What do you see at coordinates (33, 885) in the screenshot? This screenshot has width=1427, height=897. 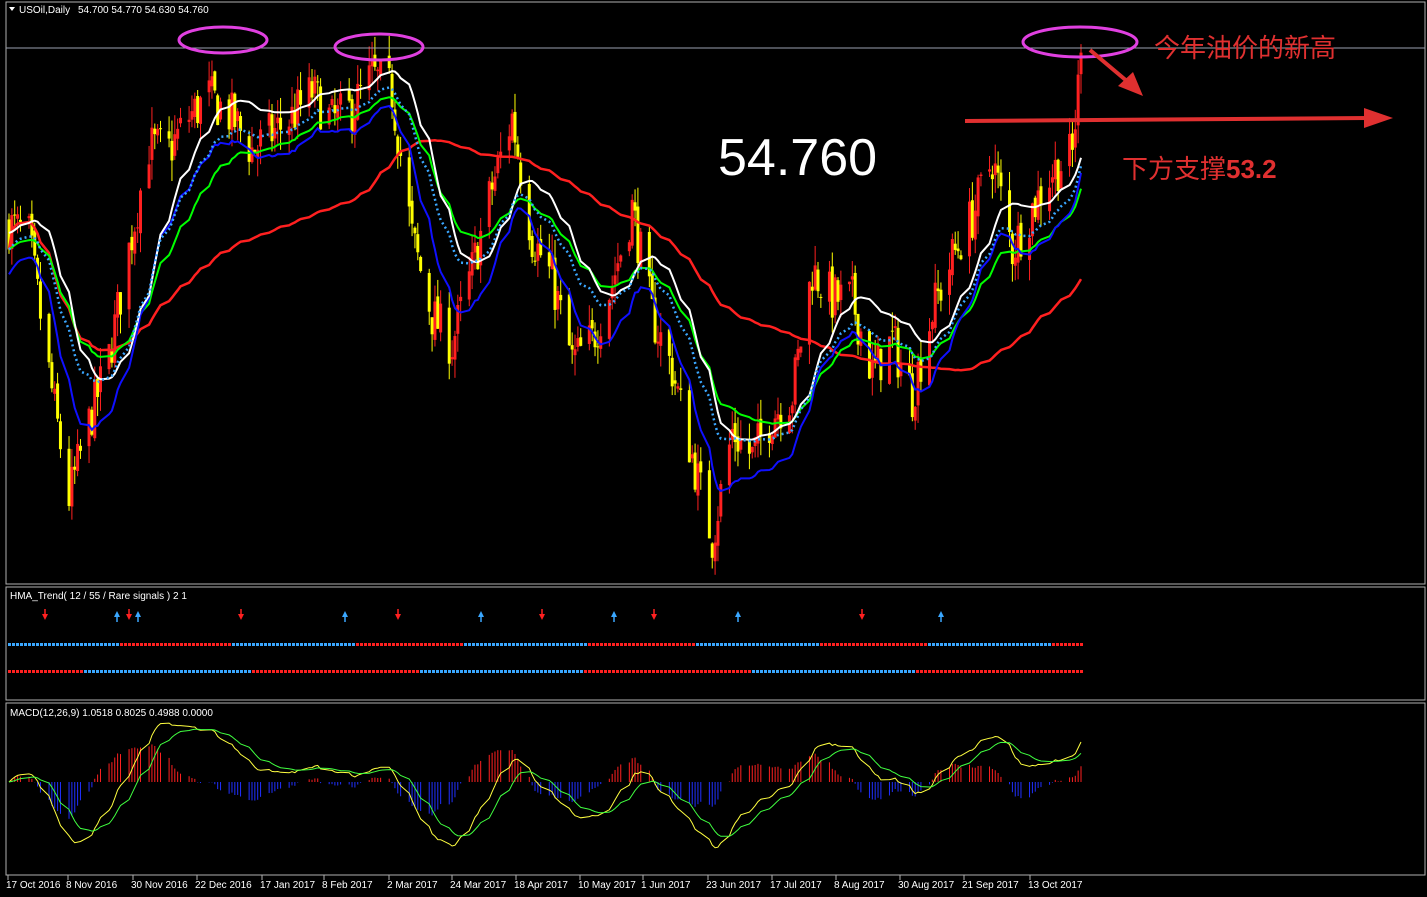 I see `x-tick-label: 17 Oct 2016` at bounding box center [33, 885].